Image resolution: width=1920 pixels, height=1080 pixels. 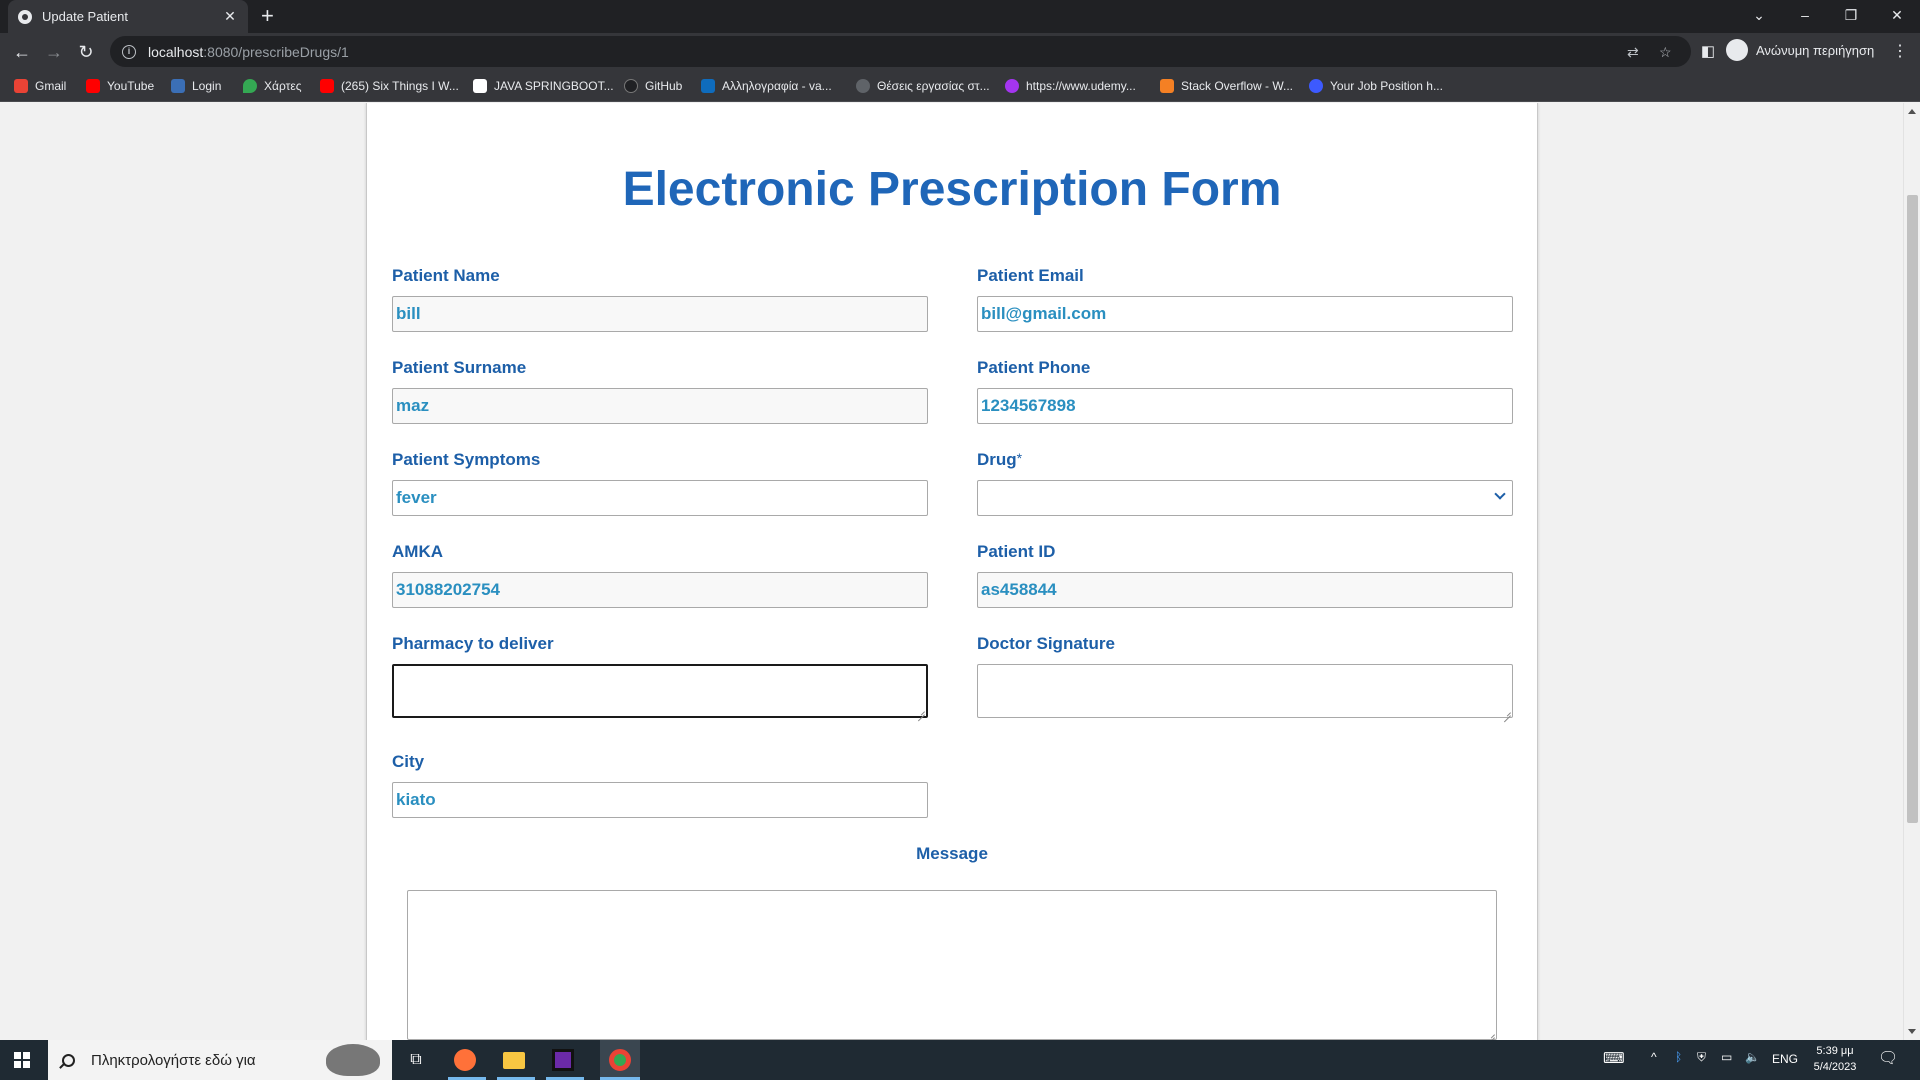 I want to click on bluetooth-icon: ᛒ, so click(x=1678, y=1057).